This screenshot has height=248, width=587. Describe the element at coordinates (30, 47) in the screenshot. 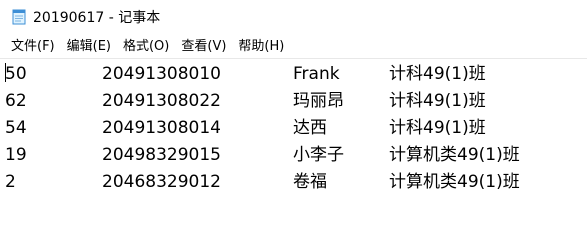

I see `menu-file: 文件(F)` at that location.